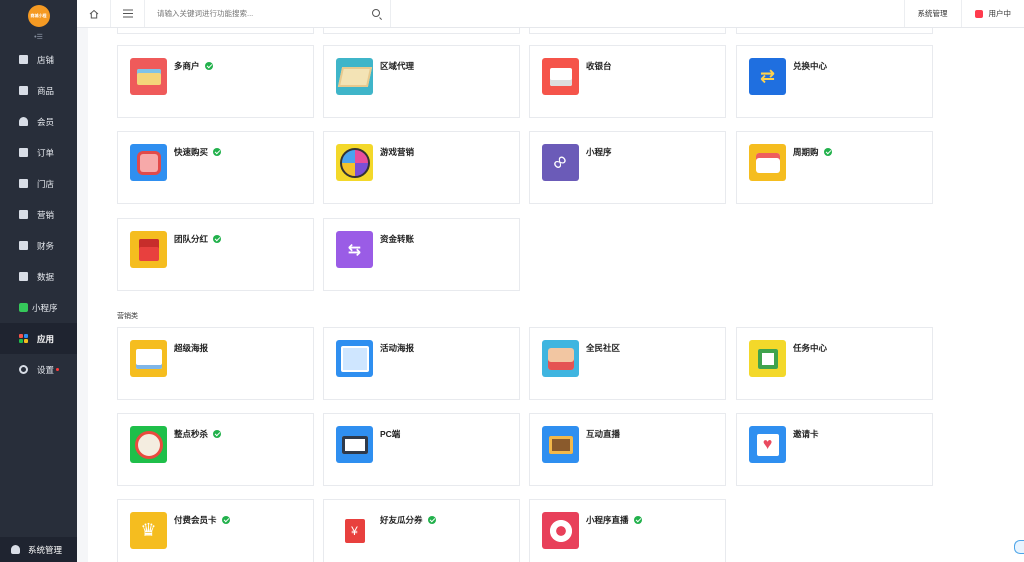 The height and width of the screenshot is (562, 1024). What do you see at coordinates (58, 369) in the screenshot?
I see `notification-dot` at bounding box center [58, 369].